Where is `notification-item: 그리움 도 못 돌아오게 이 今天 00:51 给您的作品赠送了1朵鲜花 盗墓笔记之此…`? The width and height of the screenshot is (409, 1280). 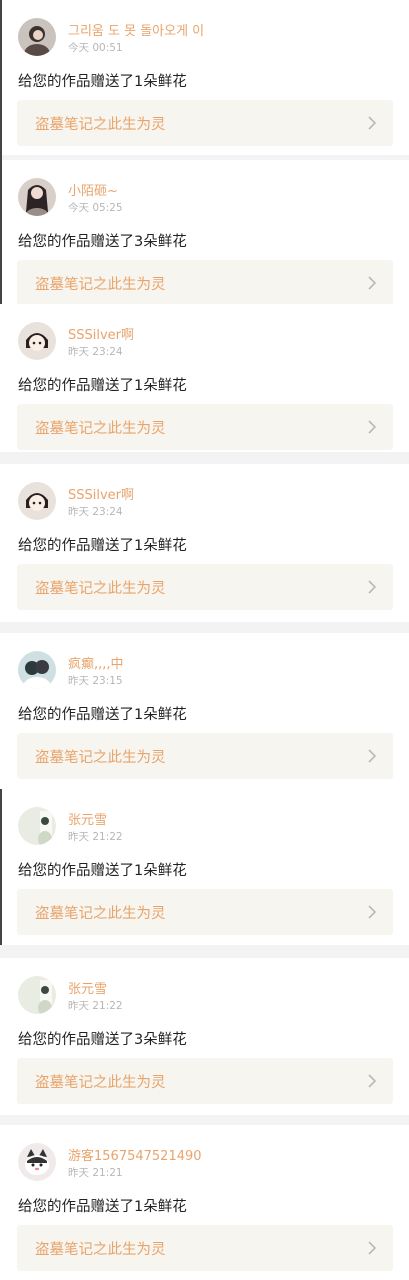
notification-item: 그리움 도 못 돌아오게 이 今天 00:51 给您的作品赠送了1朵鲜花 盗墓笔记之此… is located at coordinates (204, 77).